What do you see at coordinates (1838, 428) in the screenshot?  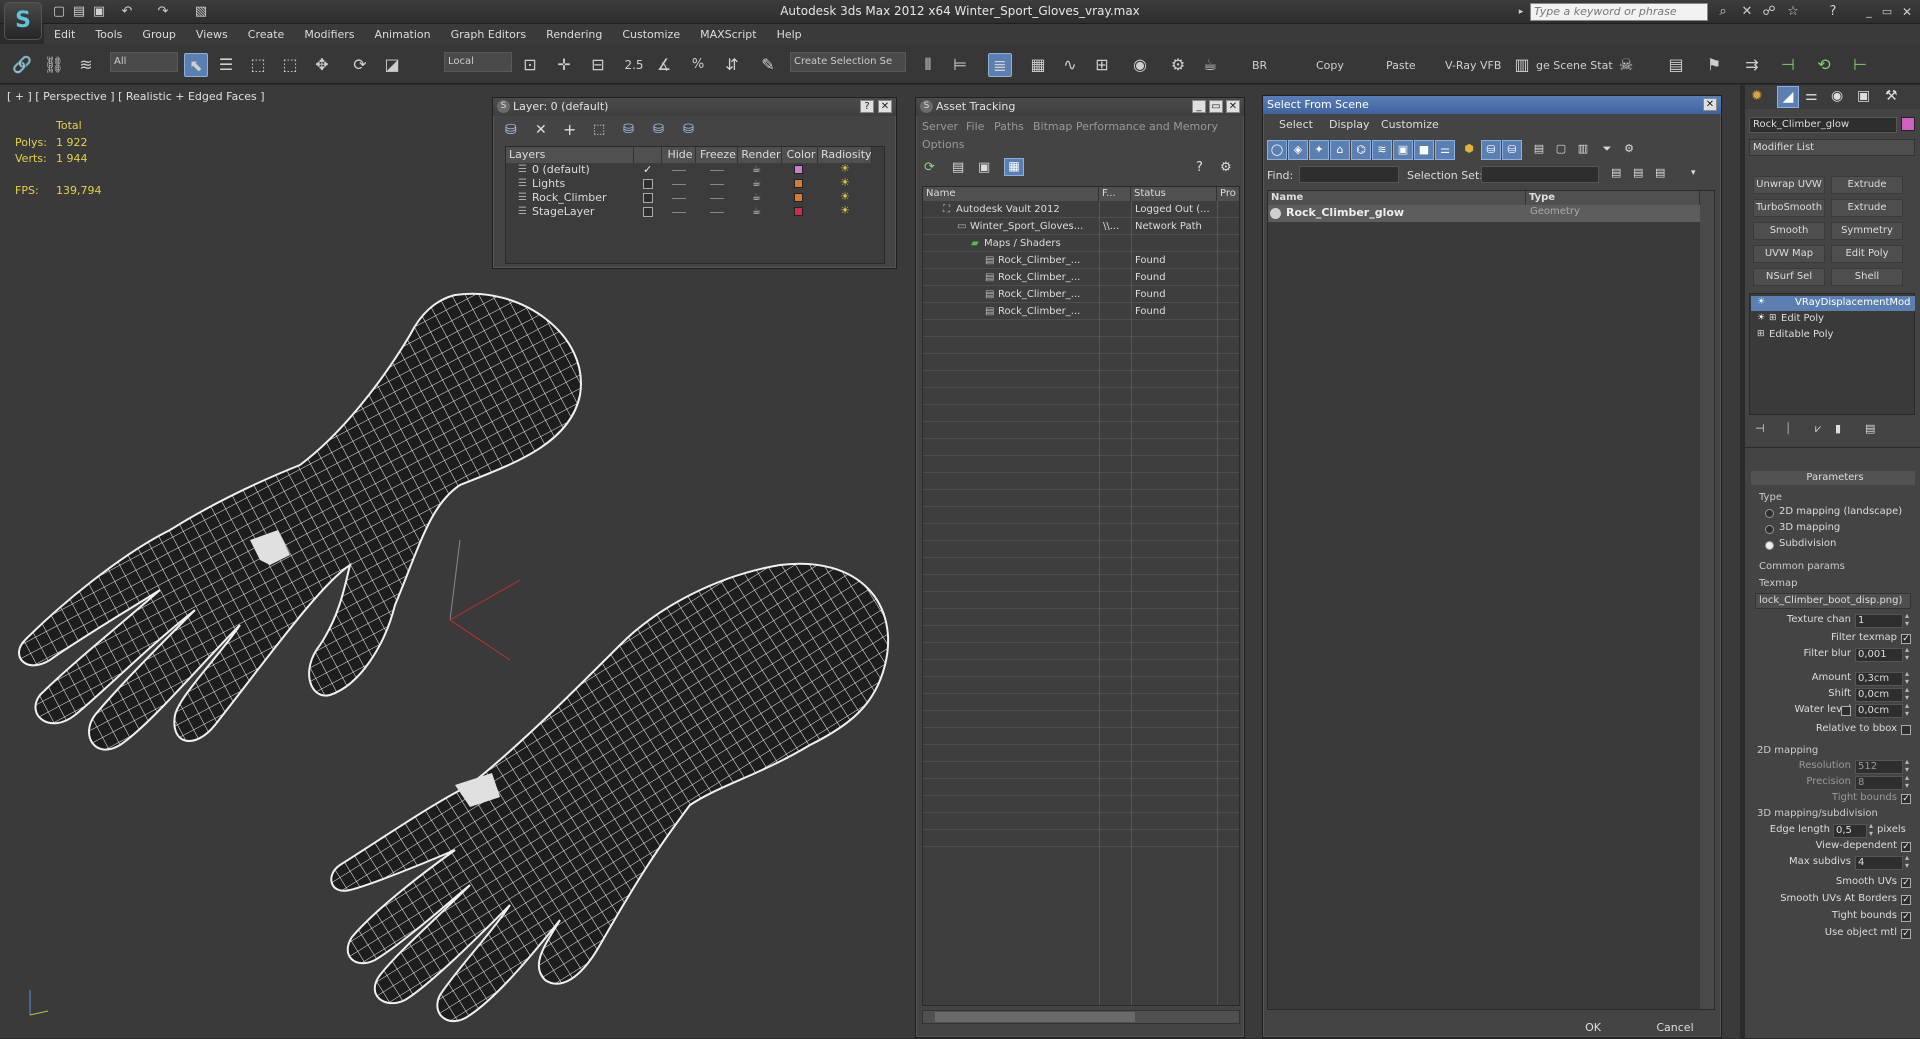 I see `remove-modifier-icon: ▮` at bounding box center [1838, 428].